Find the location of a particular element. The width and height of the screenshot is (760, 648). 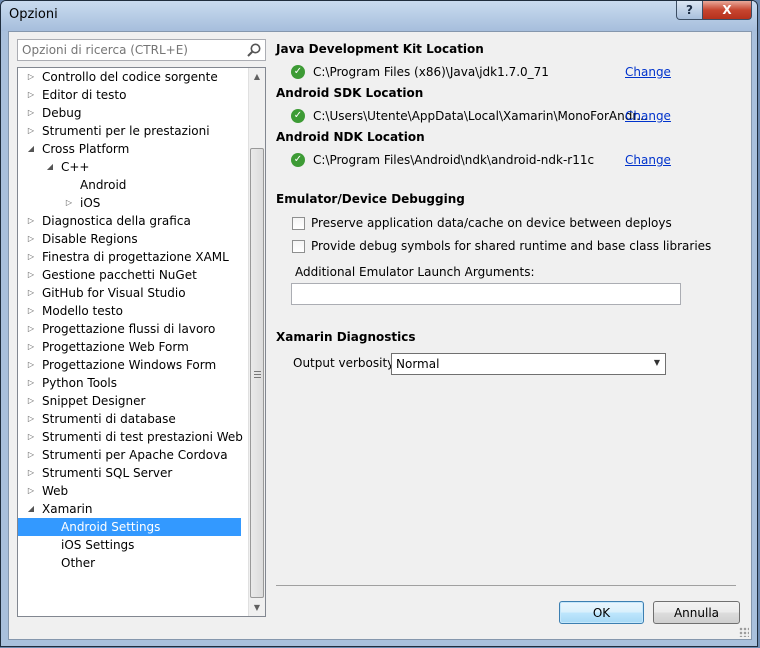

java-ok-icon: ✓ is located at coordinates (298, 72).